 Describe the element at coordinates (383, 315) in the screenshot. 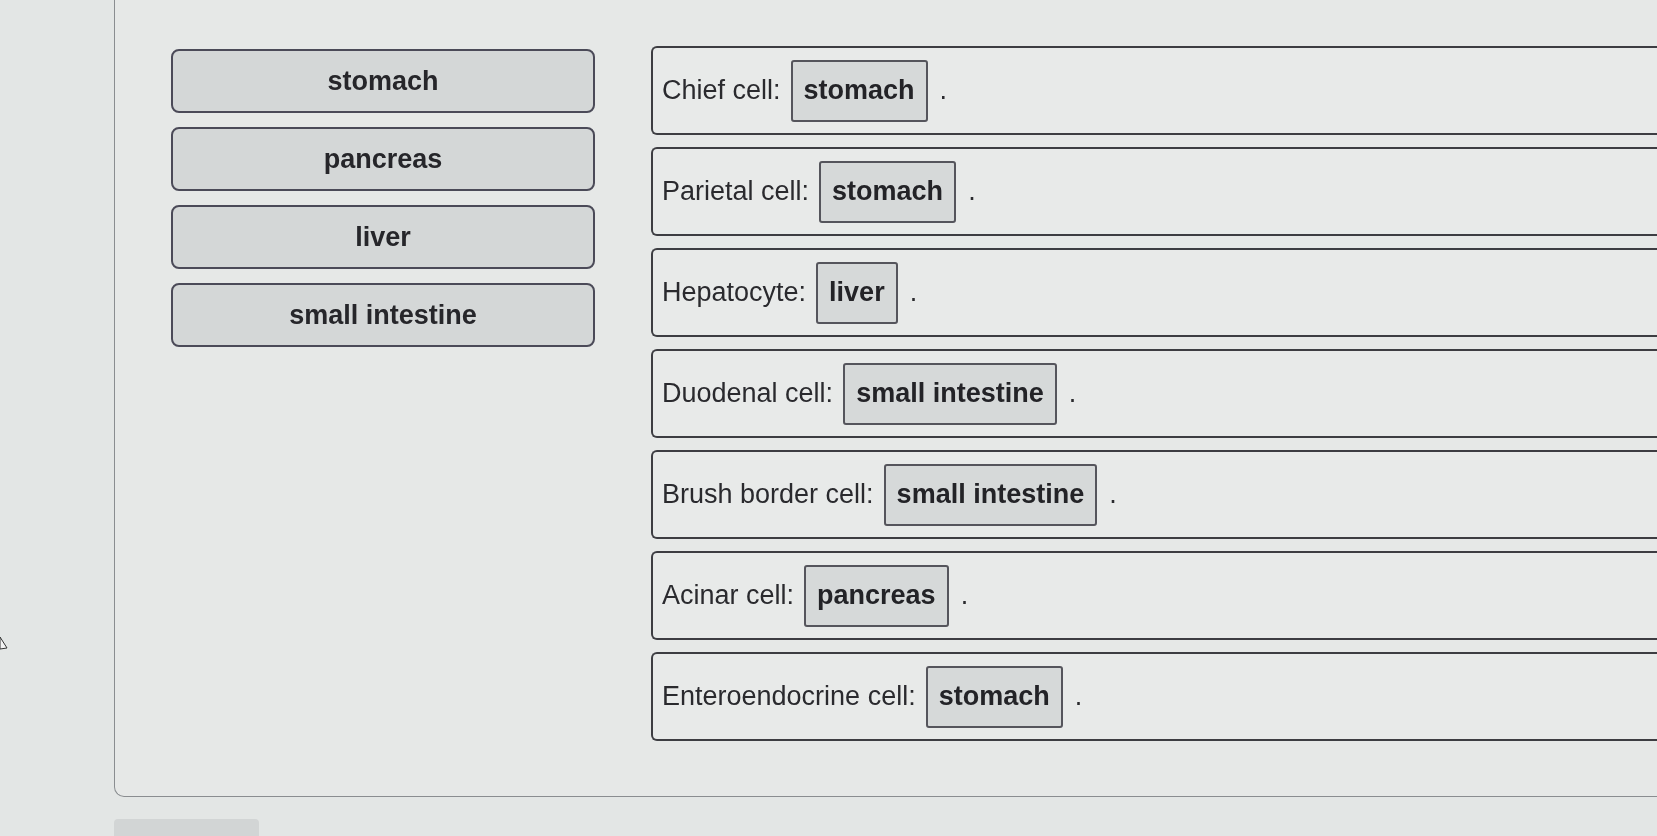

I see `answer-tile: small intestine` at that location.